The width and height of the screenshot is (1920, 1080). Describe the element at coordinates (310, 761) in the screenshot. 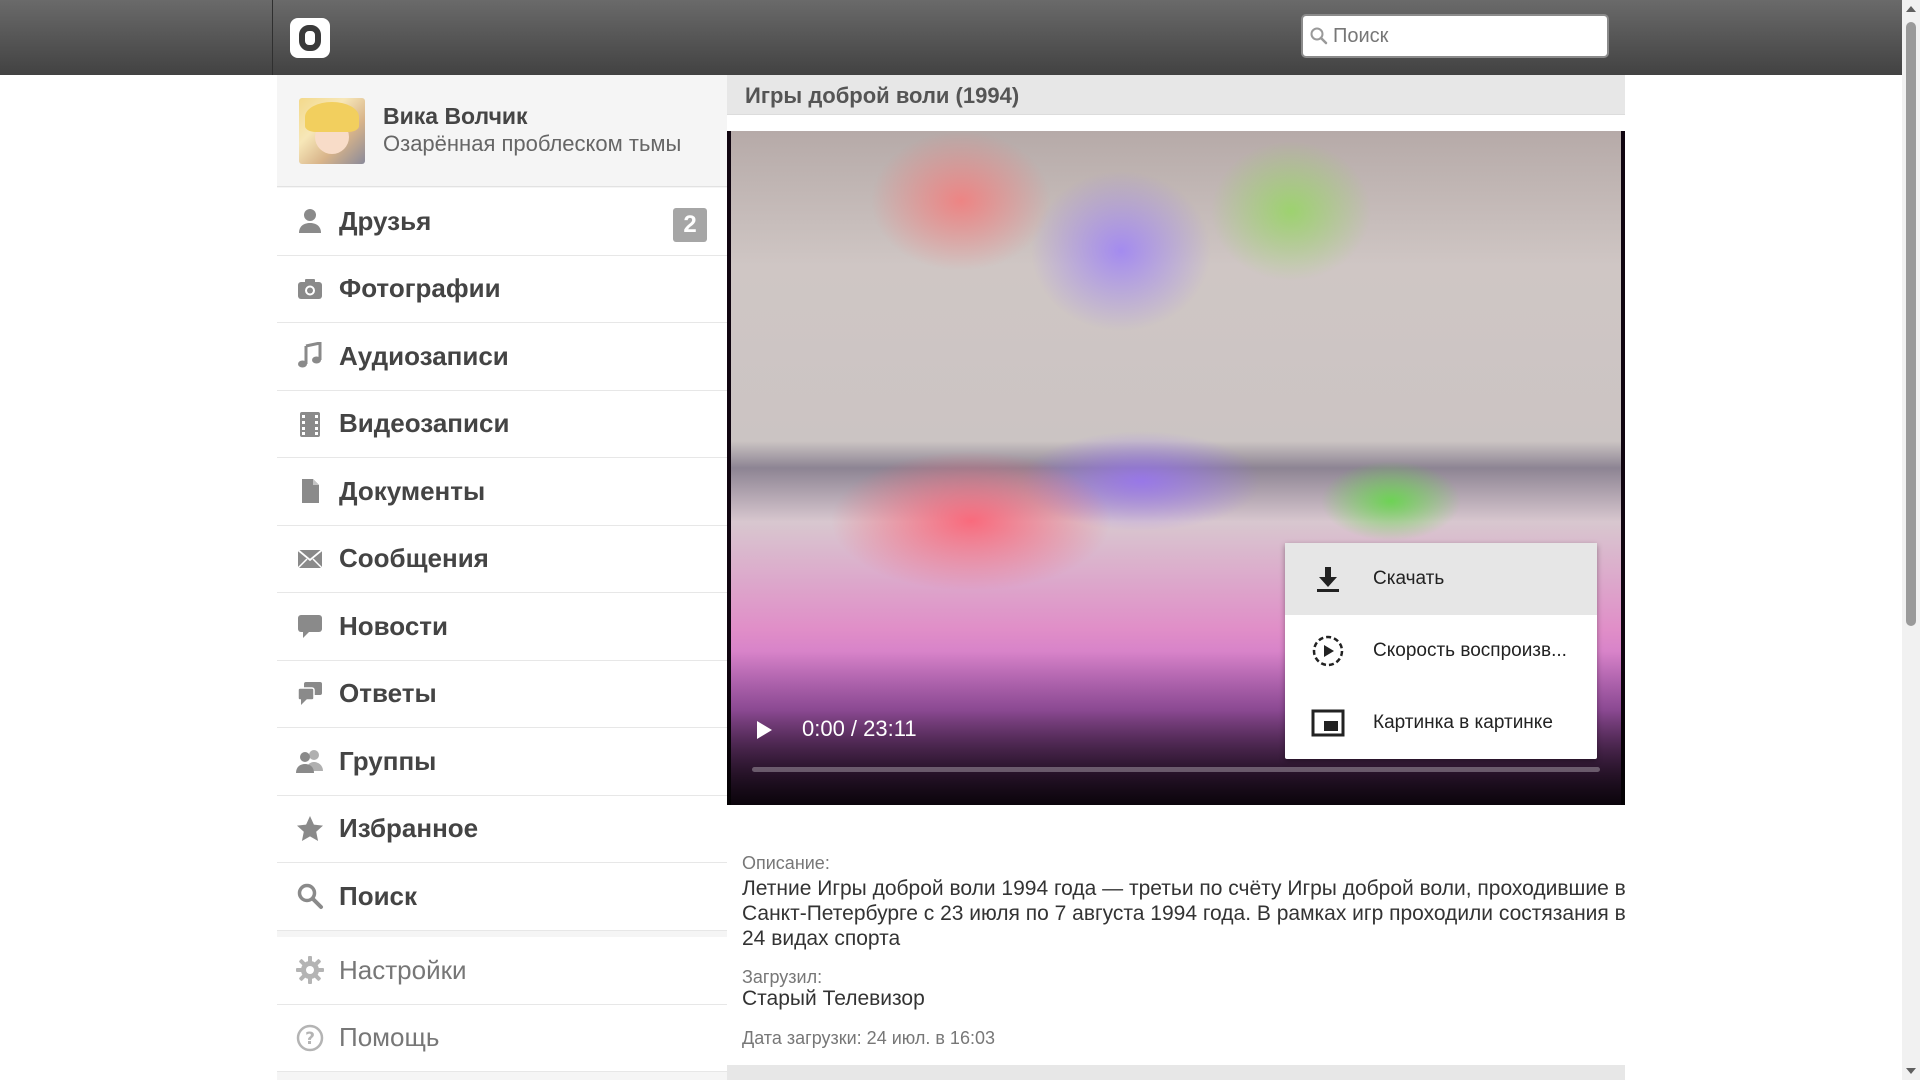

I see `group-icon` at that location.